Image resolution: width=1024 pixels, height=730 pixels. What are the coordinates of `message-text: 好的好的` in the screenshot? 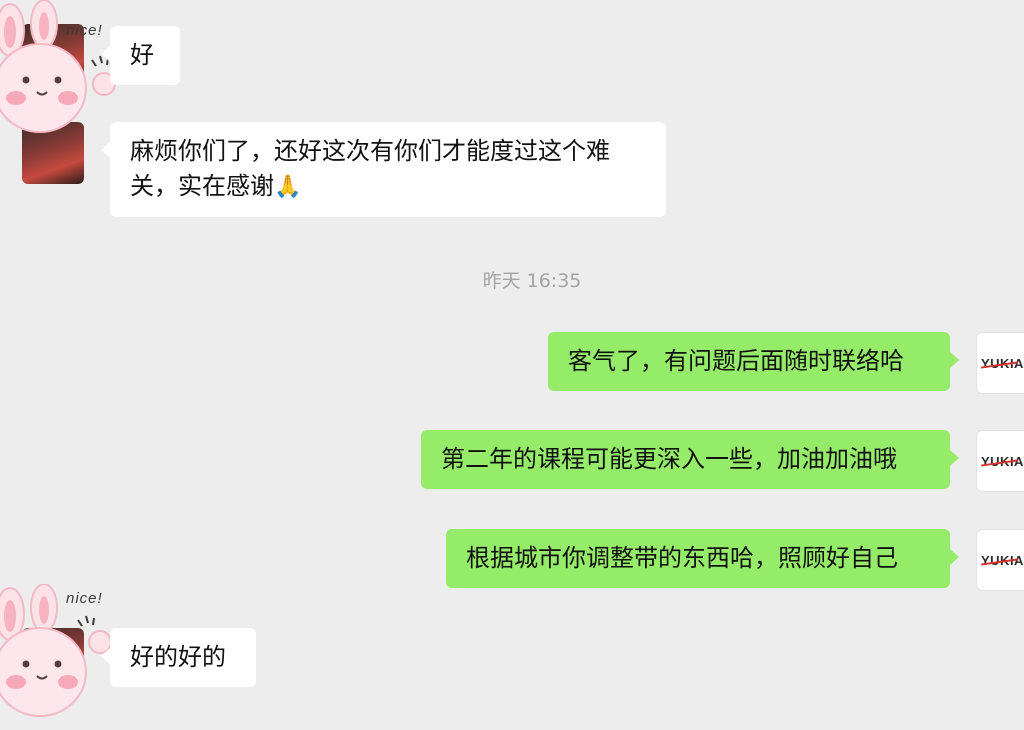 It's located at (178, 657).